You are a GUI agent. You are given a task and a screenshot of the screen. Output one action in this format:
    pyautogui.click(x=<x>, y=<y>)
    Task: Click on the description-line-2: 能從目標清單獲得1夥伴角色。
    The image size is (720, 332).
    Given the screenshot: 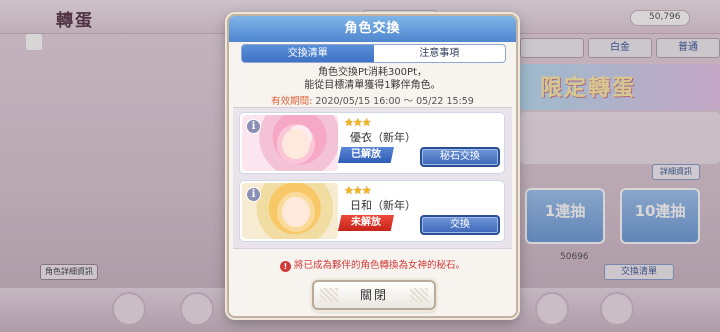 What is the action you would take?
    pyautogui.click(x=372, y=85)
    